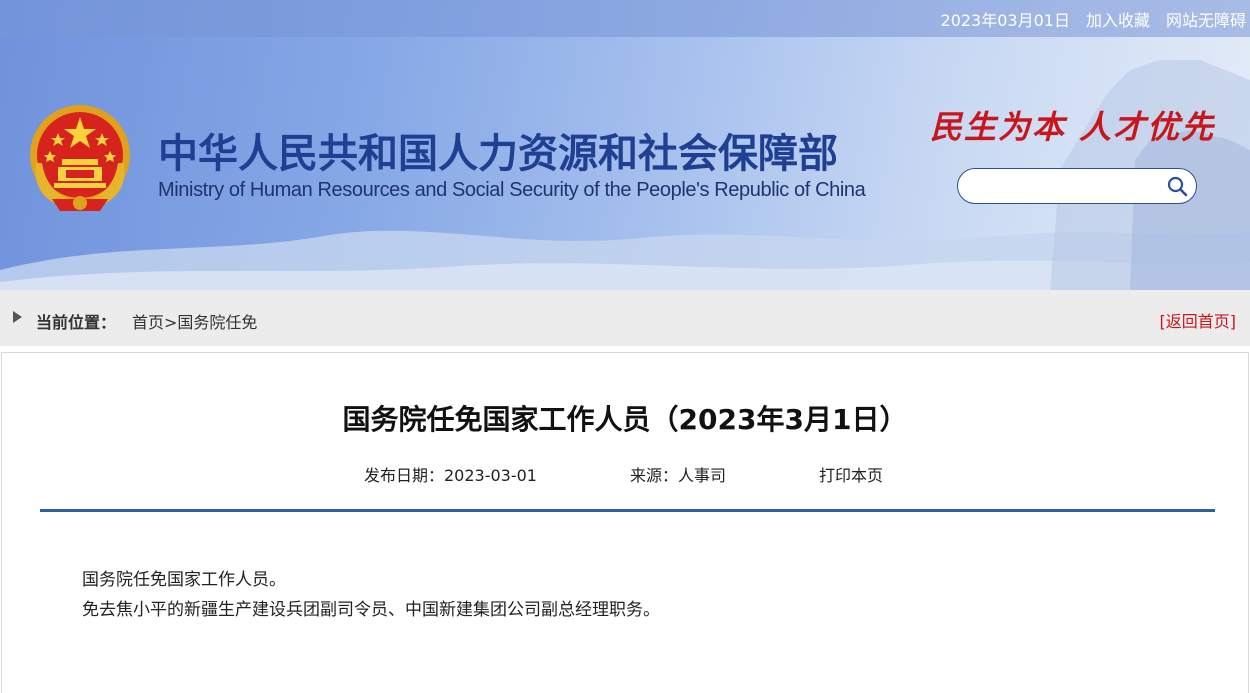 Image resolution: width=1250 pixels, height=693 pixels. I want to click on breadcrumb-path: 首页>国务院任免, so click(194, 321).